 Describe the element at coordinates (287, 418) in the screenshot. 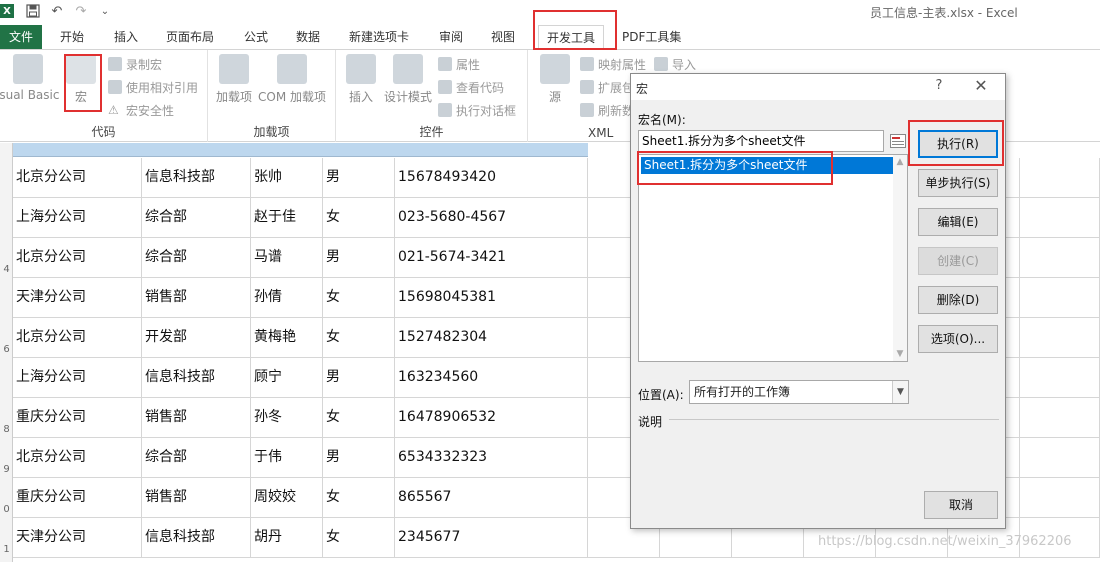

I see `cell-name: 孙冬` at that location.